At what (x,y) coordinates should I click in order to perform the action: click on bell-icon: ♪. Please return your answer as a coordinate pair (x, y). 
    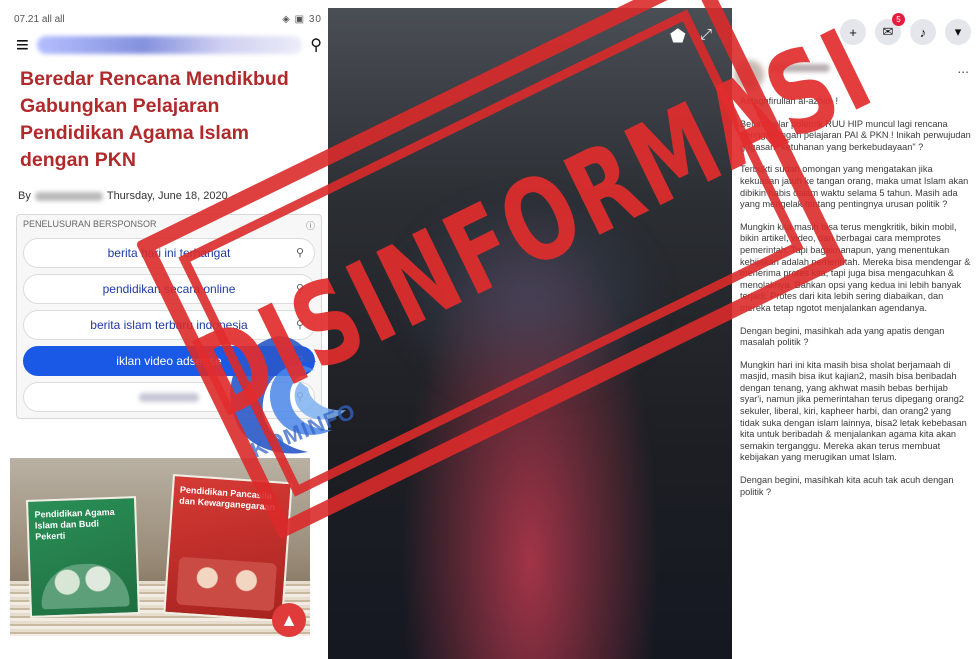
    Looking at the image, I should click on (923, 32).